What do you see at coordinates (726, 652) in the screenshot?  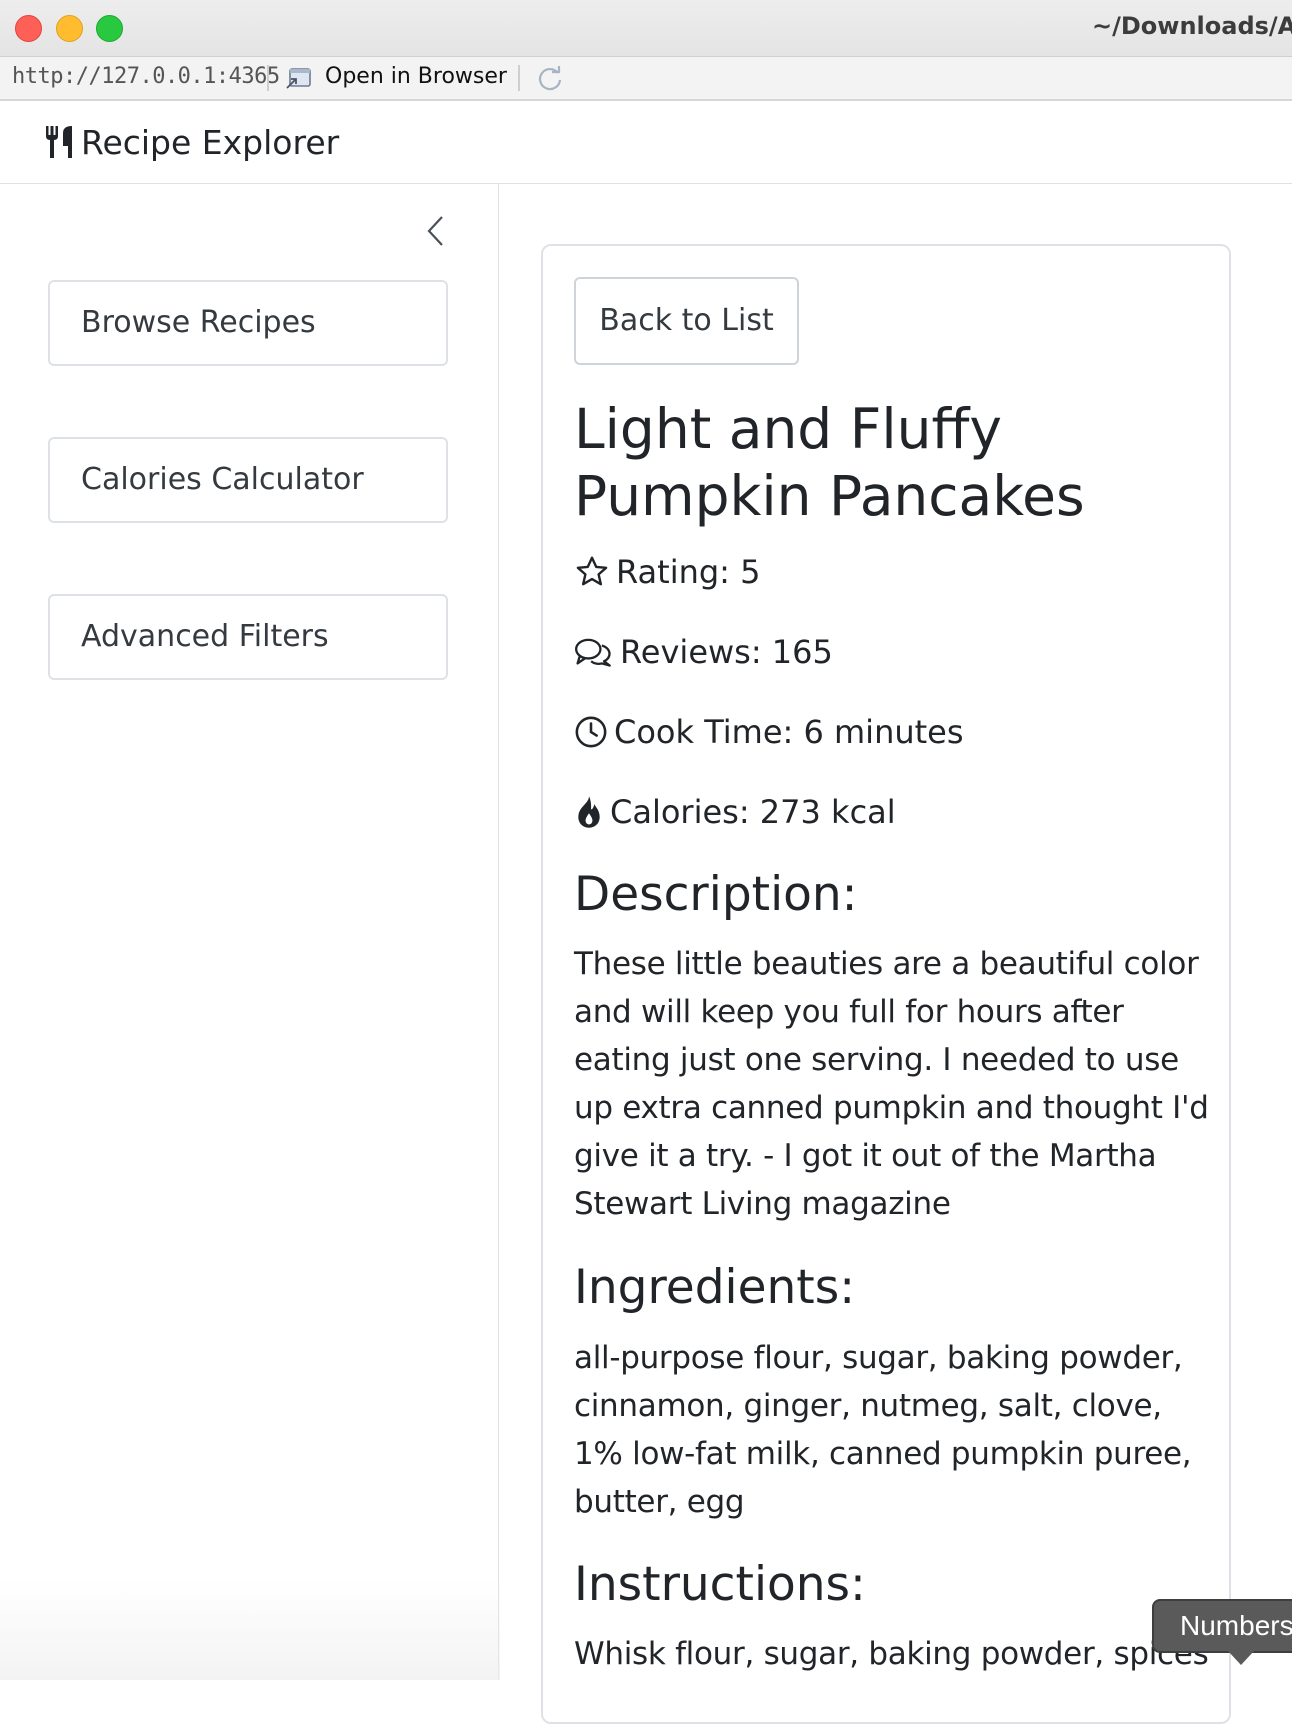 I see `reviews-text: Reviews: 165` at bounding box center [726, 652].